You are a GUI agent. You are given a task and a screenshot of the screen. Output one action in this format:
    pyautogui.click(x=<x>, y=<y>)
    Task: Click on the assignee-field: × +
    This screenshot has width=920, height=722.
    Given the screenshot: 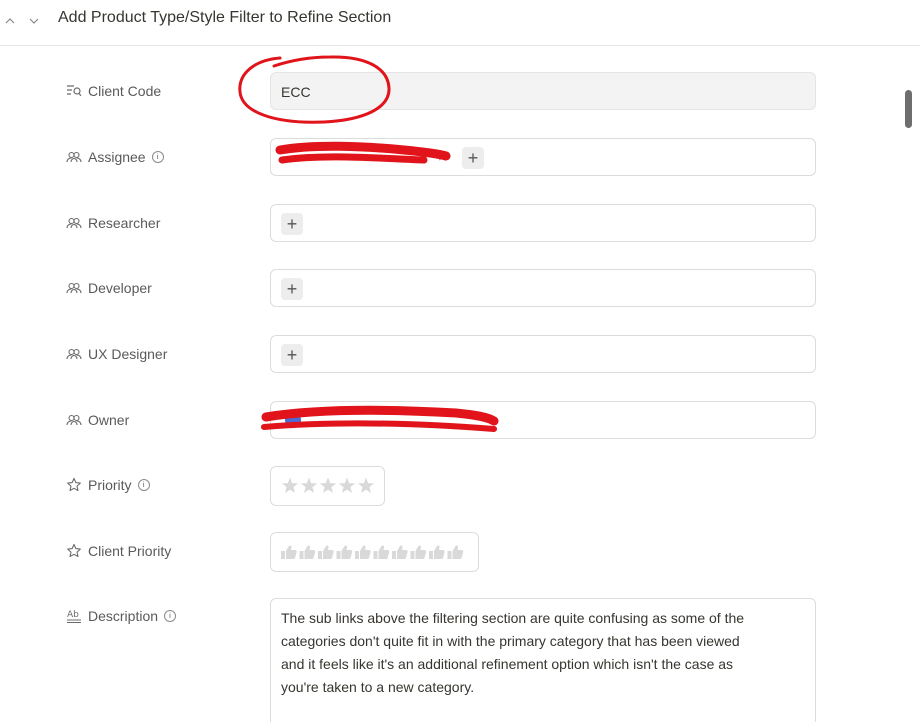 What is the action you would take?
    pyautogui.click(x=543, y=157)
    